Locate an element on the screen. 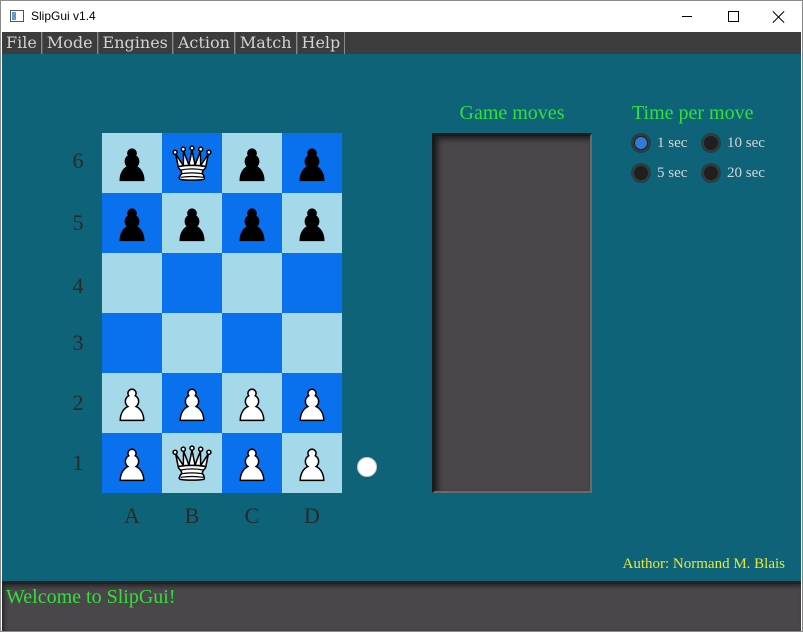 This screenshot has width=803, height=632. menu-match: Match is located at coordinates (265, 43).